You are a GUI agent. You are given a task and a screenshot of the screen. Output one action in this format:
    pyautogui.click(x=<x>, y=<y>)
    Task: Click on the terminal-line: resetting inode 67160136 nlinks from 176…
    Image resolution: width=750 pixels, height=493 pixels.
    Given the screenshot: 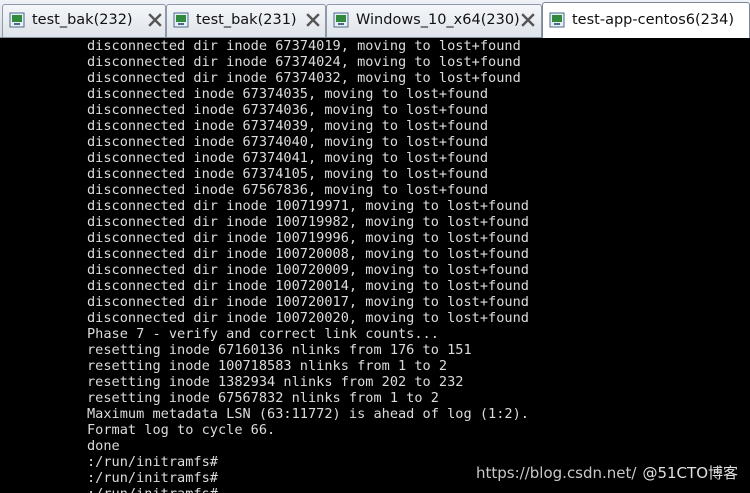 What is the action you would take?
    pyautogui.click(x=279, y=350)
    